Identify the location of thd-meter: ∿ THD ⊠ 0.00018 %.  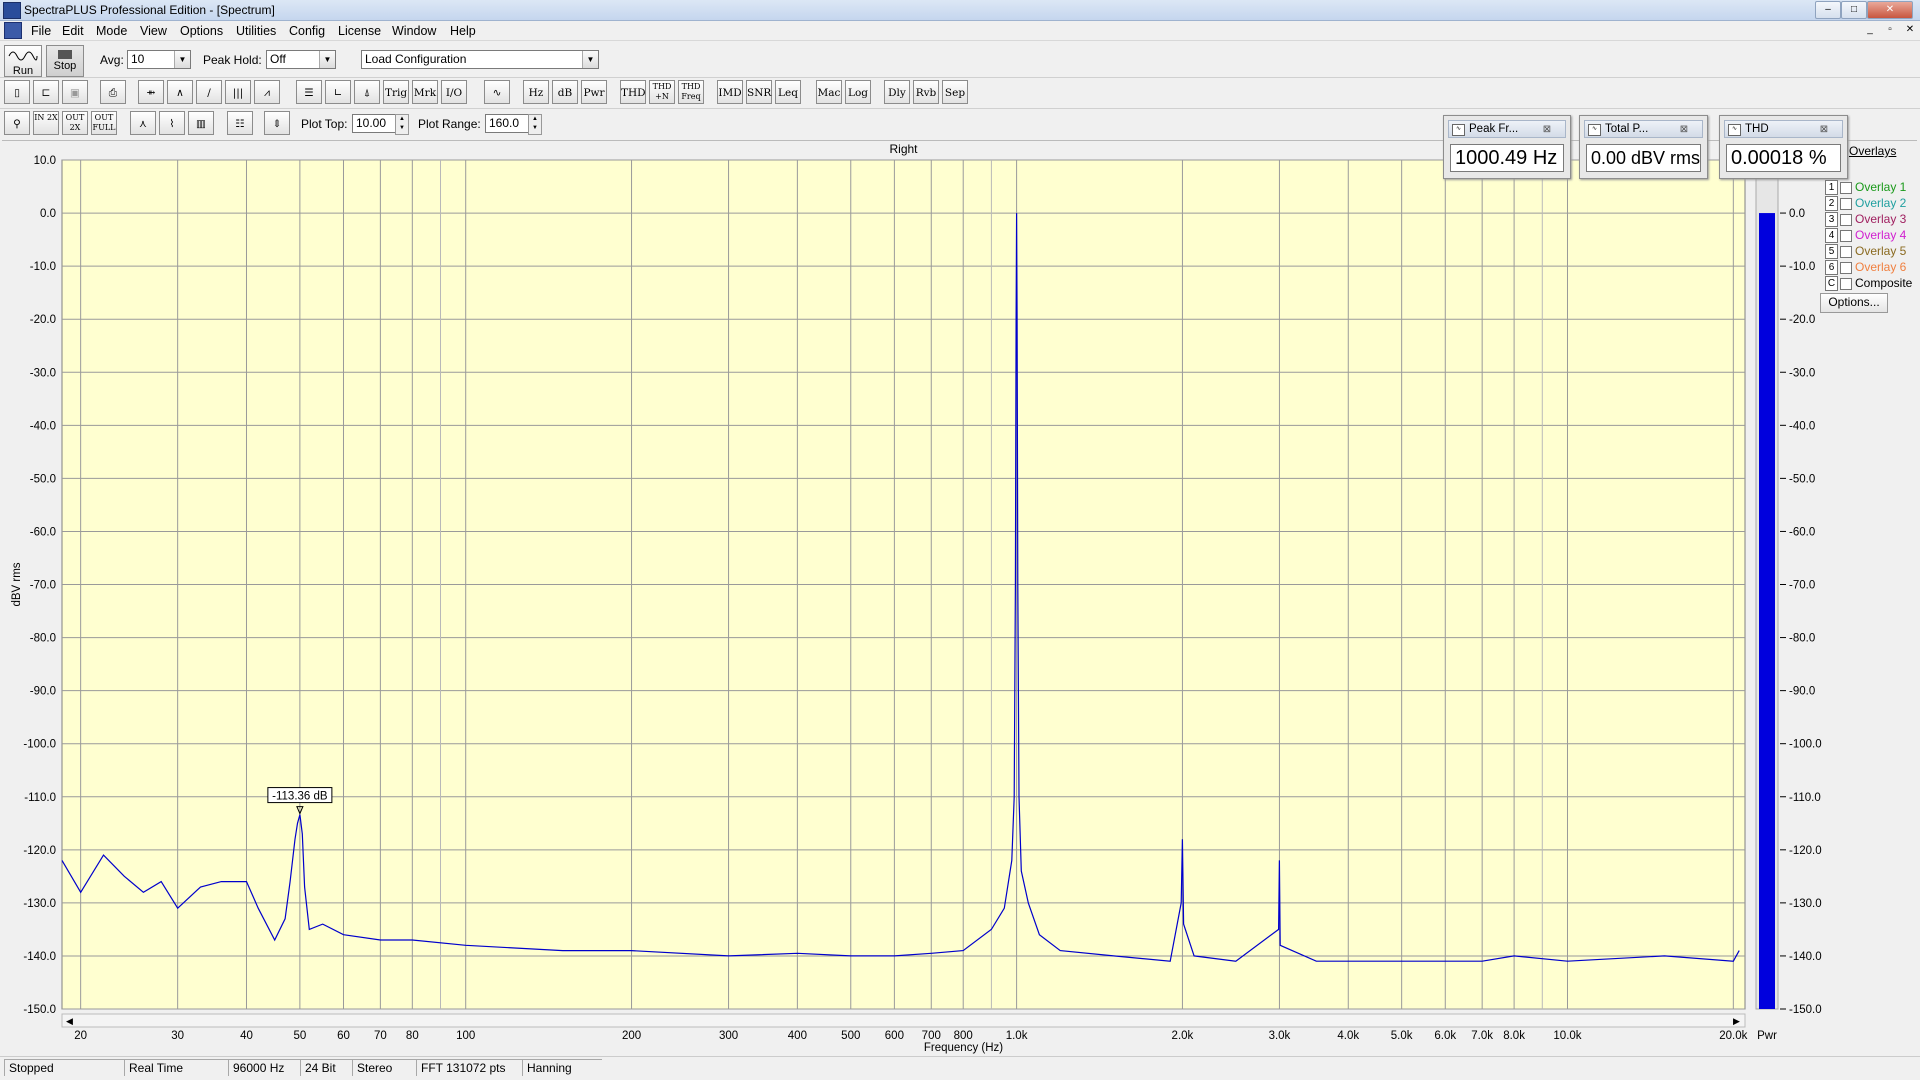
(1783, 147).